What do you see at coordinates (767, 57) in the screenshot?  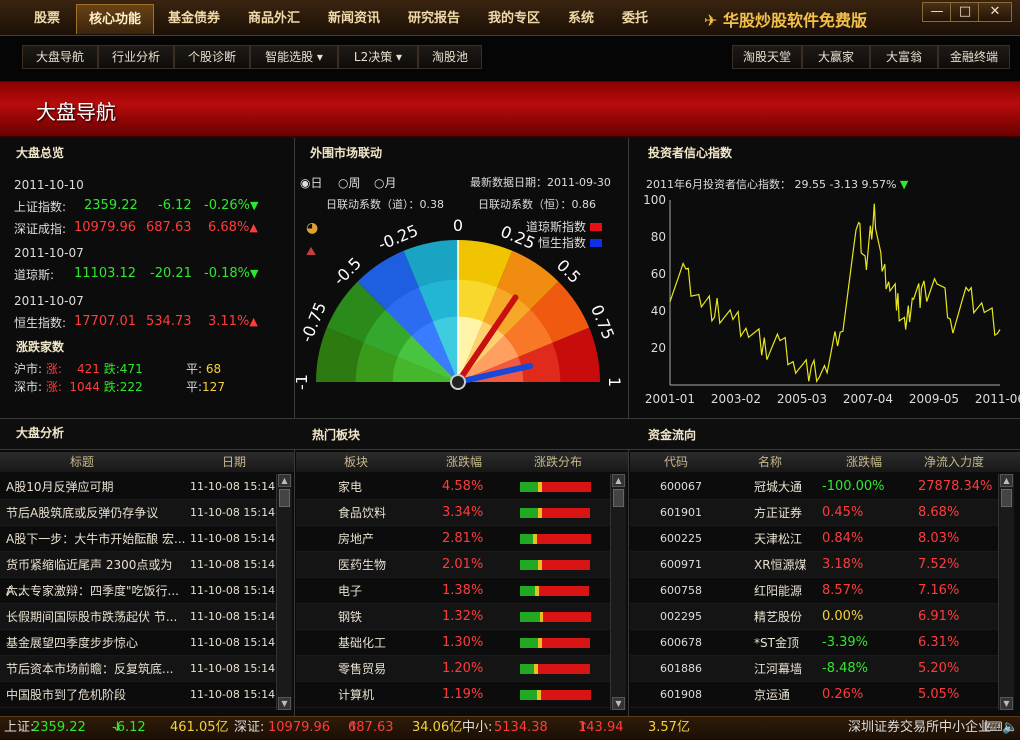 I see `subnav-heaven: 淘股天堂` at bounding box center [767, 57].